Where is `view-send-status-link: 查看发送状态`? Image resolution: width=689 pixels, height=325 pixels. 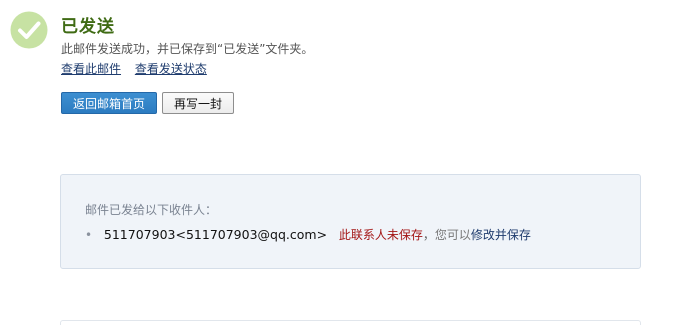
view-send-status-link: 查看发送状态 is located at coordinates (171, 69).